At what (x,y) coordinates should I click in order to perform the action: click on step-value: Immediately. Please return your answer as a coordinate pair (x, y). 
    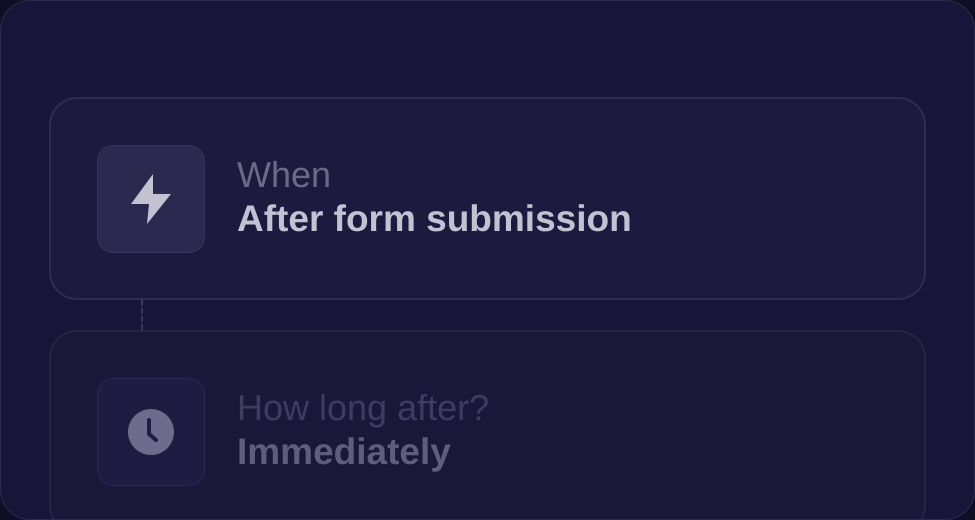
    Looking at the image, I should click on (344, 452).